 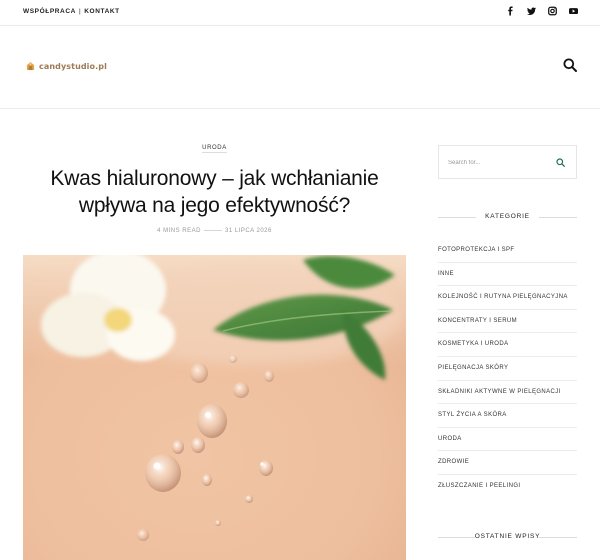 I want to click on category-item: PIELĘGNACJA SKÓRY, so click(x=507, y=369).